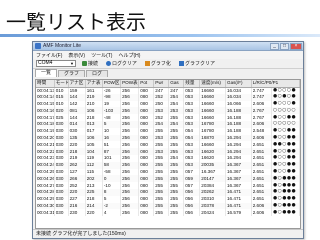 The width and height of the screenshot is (320, 240). What do you see at coordinates (212, 192) in the screenshot?
I see `table-cell: 20262` at bounding box center [212, 192].